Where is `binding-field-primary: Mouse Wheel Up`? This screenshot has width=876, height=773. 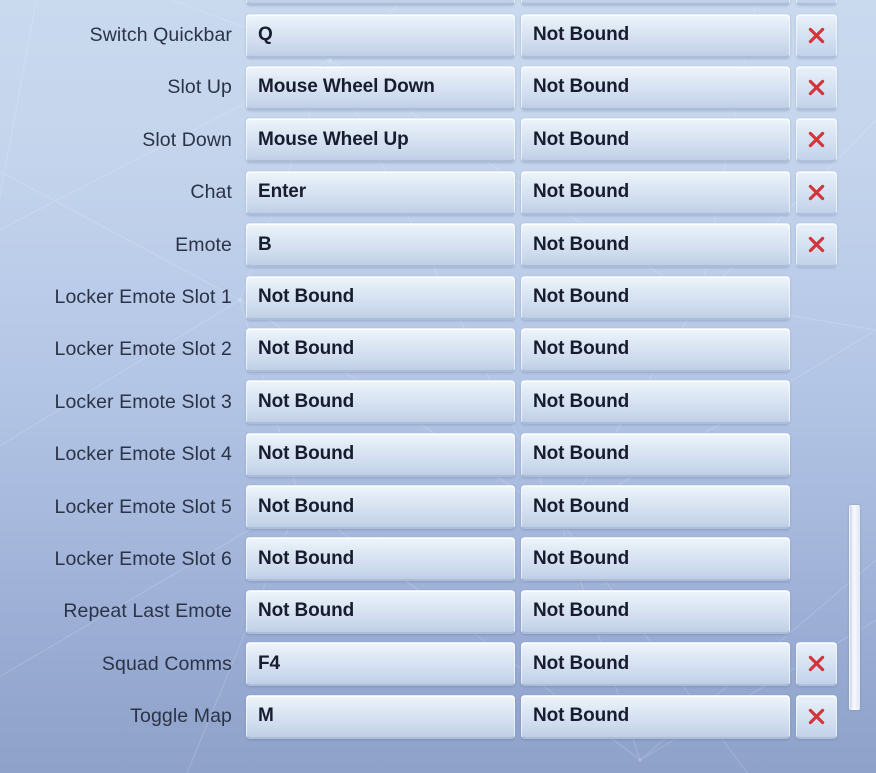
binding-field-primary: Mouse Wheel Up is located at coordinates (380, 140).